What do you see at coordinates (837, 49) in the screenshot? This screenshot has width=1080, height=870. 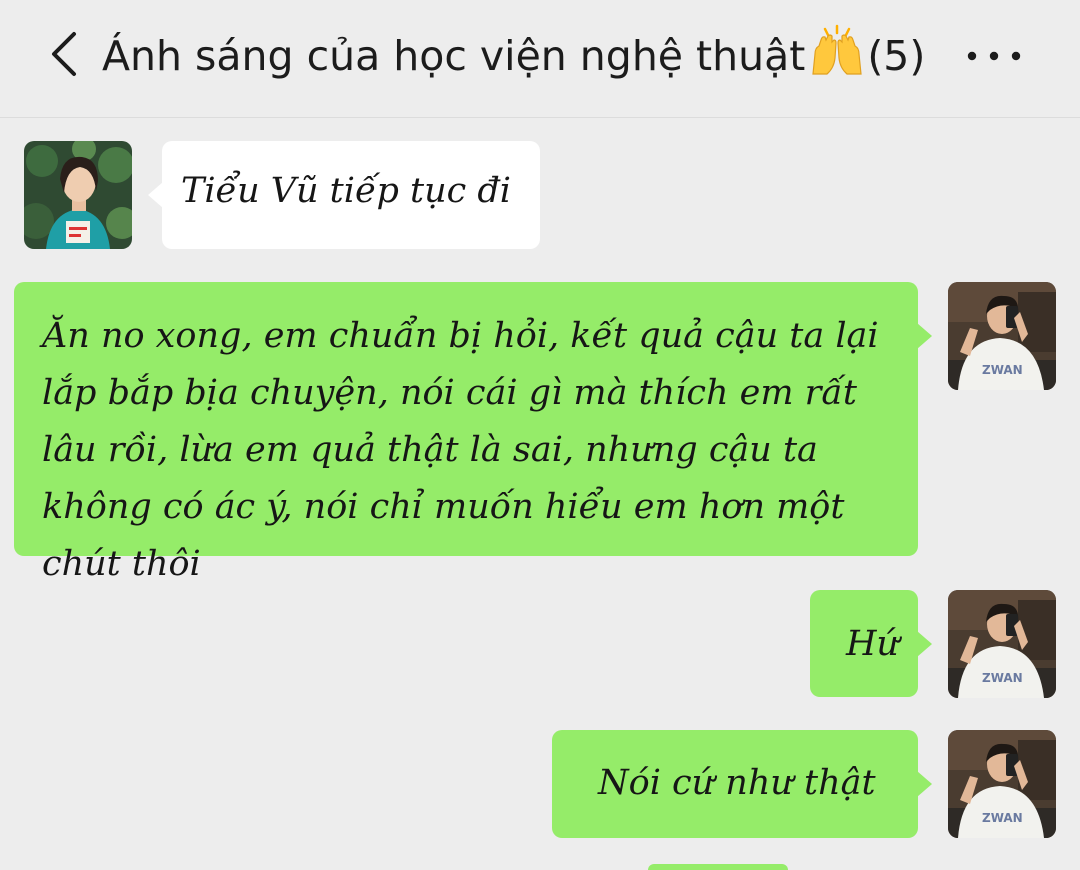 I see `raising-hands-emoji-icon` at bounding box center [837, 49].